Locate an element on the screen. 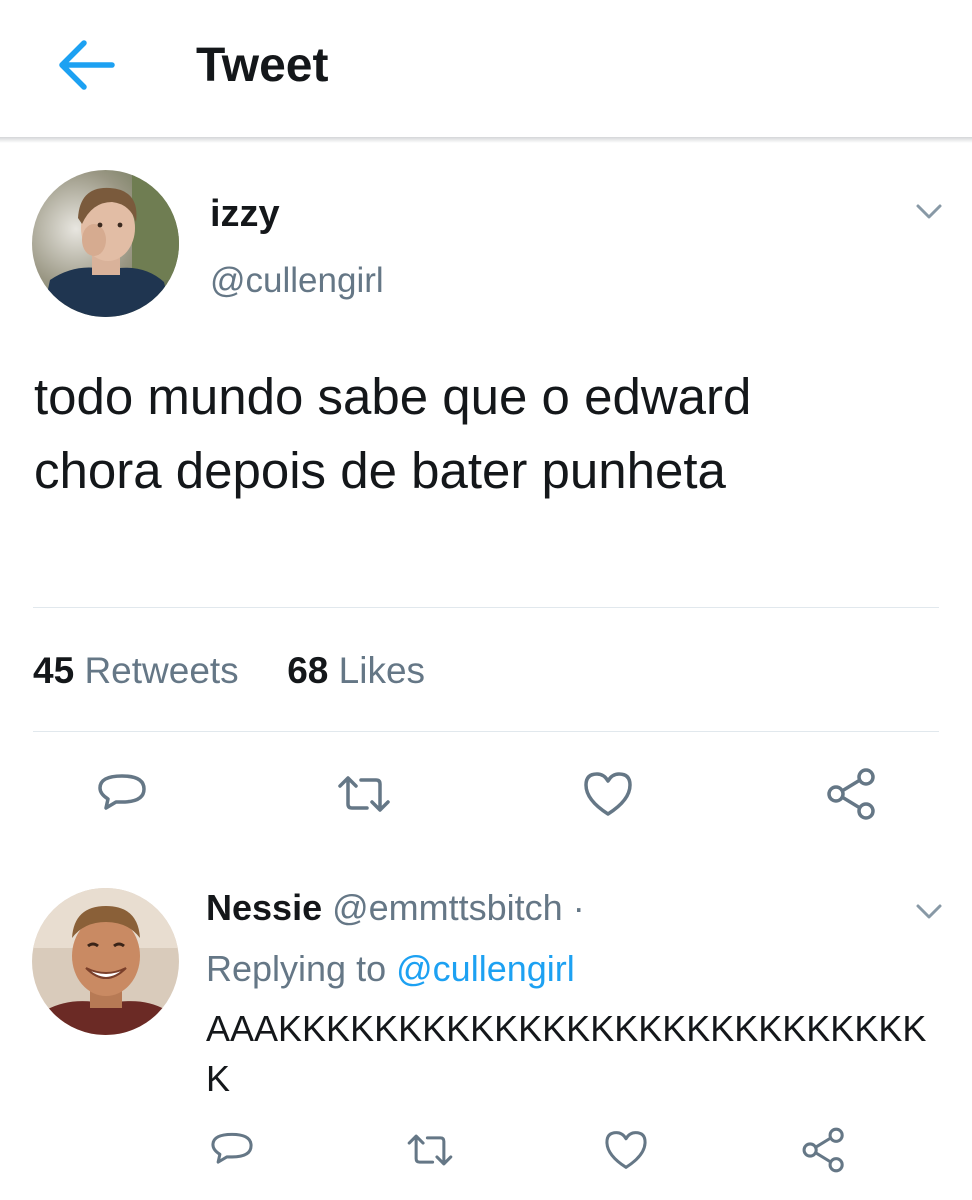 The image size is (972, 1200). author-avatar is located at coordinates (105, 243).